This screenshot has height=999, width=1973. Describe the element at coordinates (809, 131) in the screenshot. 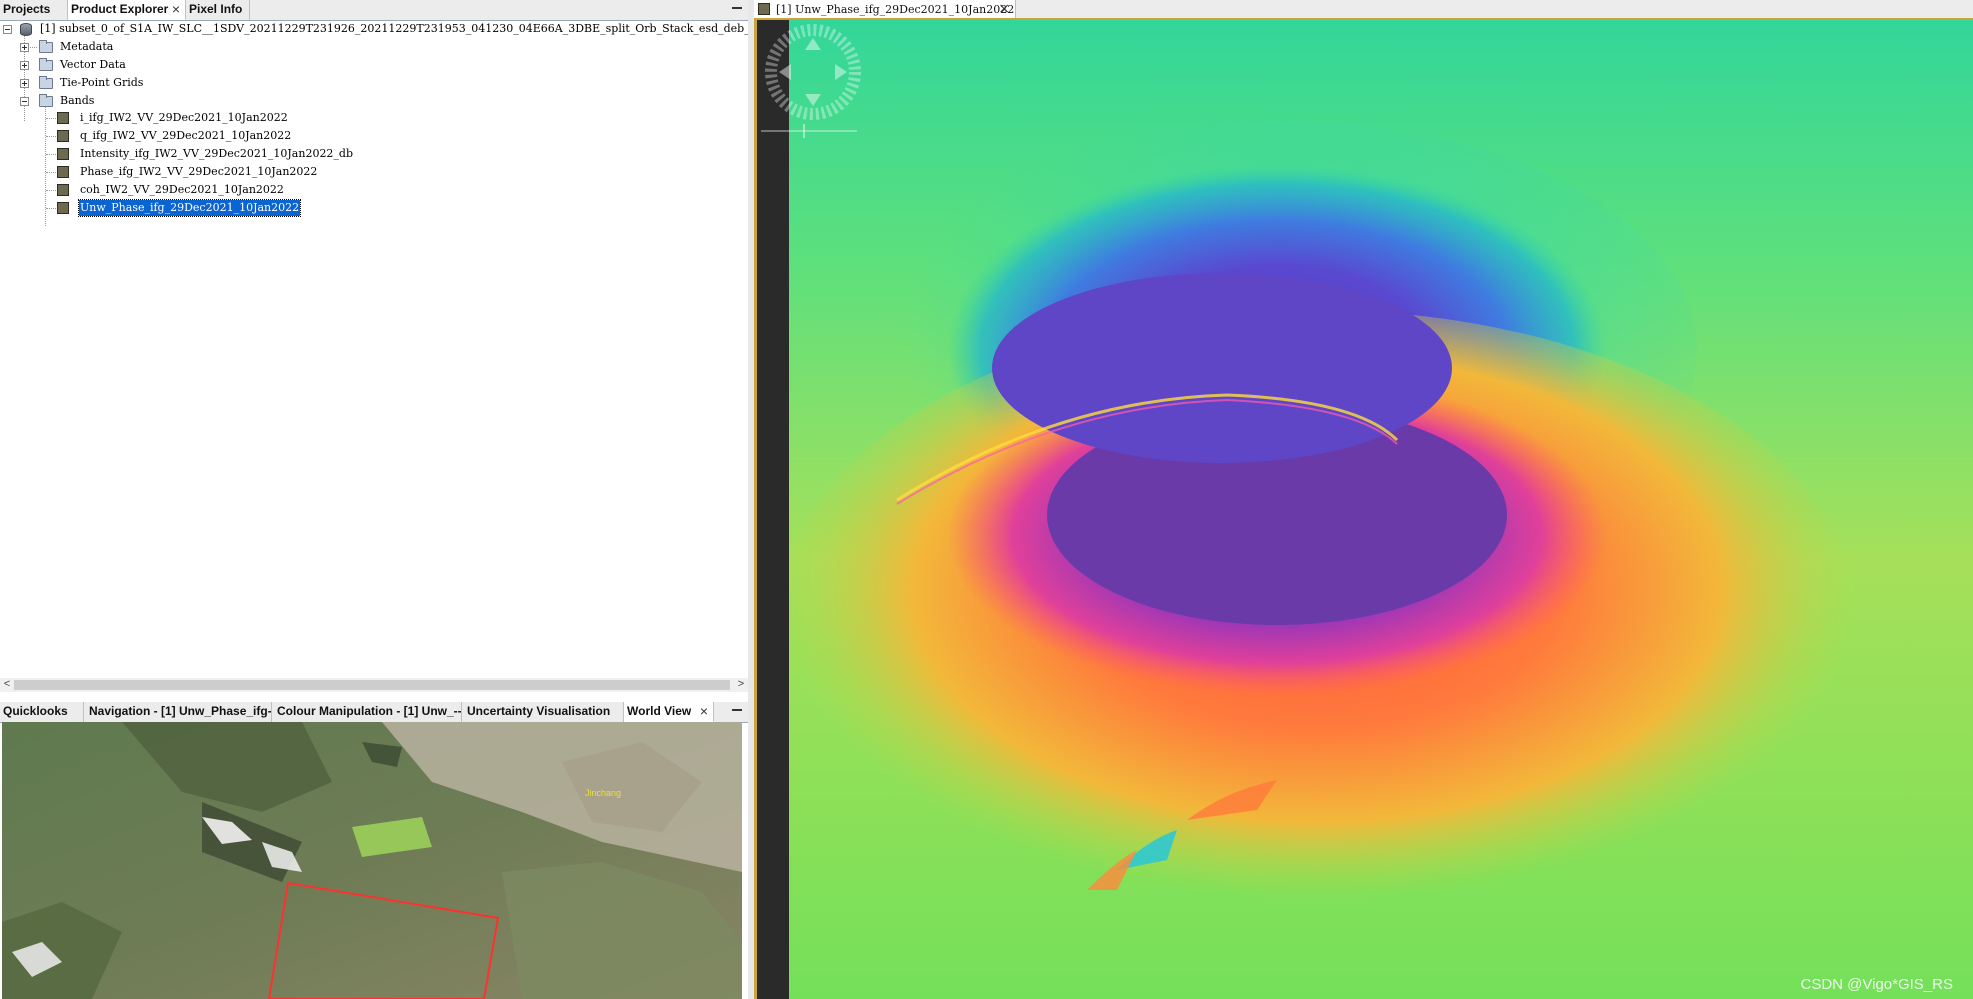

I see `zoom-slider` at that location.